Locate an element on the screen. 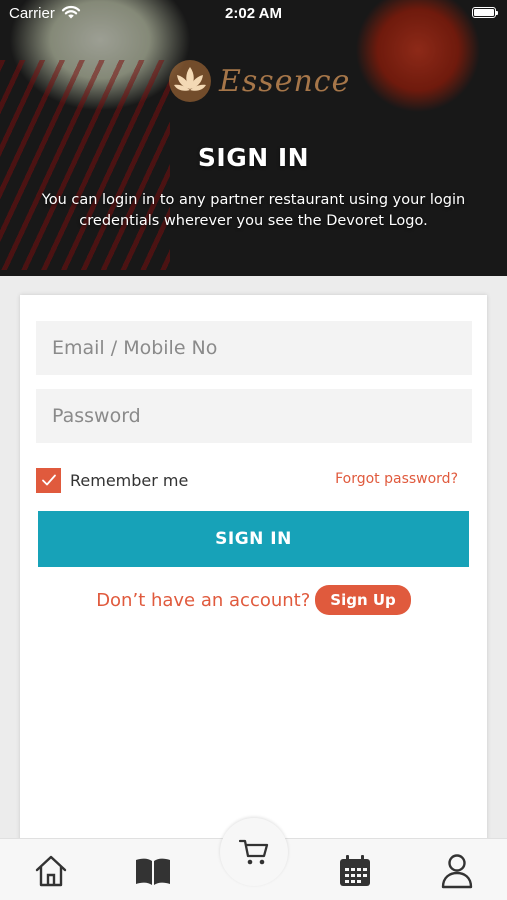 This screenshot has width=507, height=900. signup-button: Sign Up is located at coordinates (363, 600).